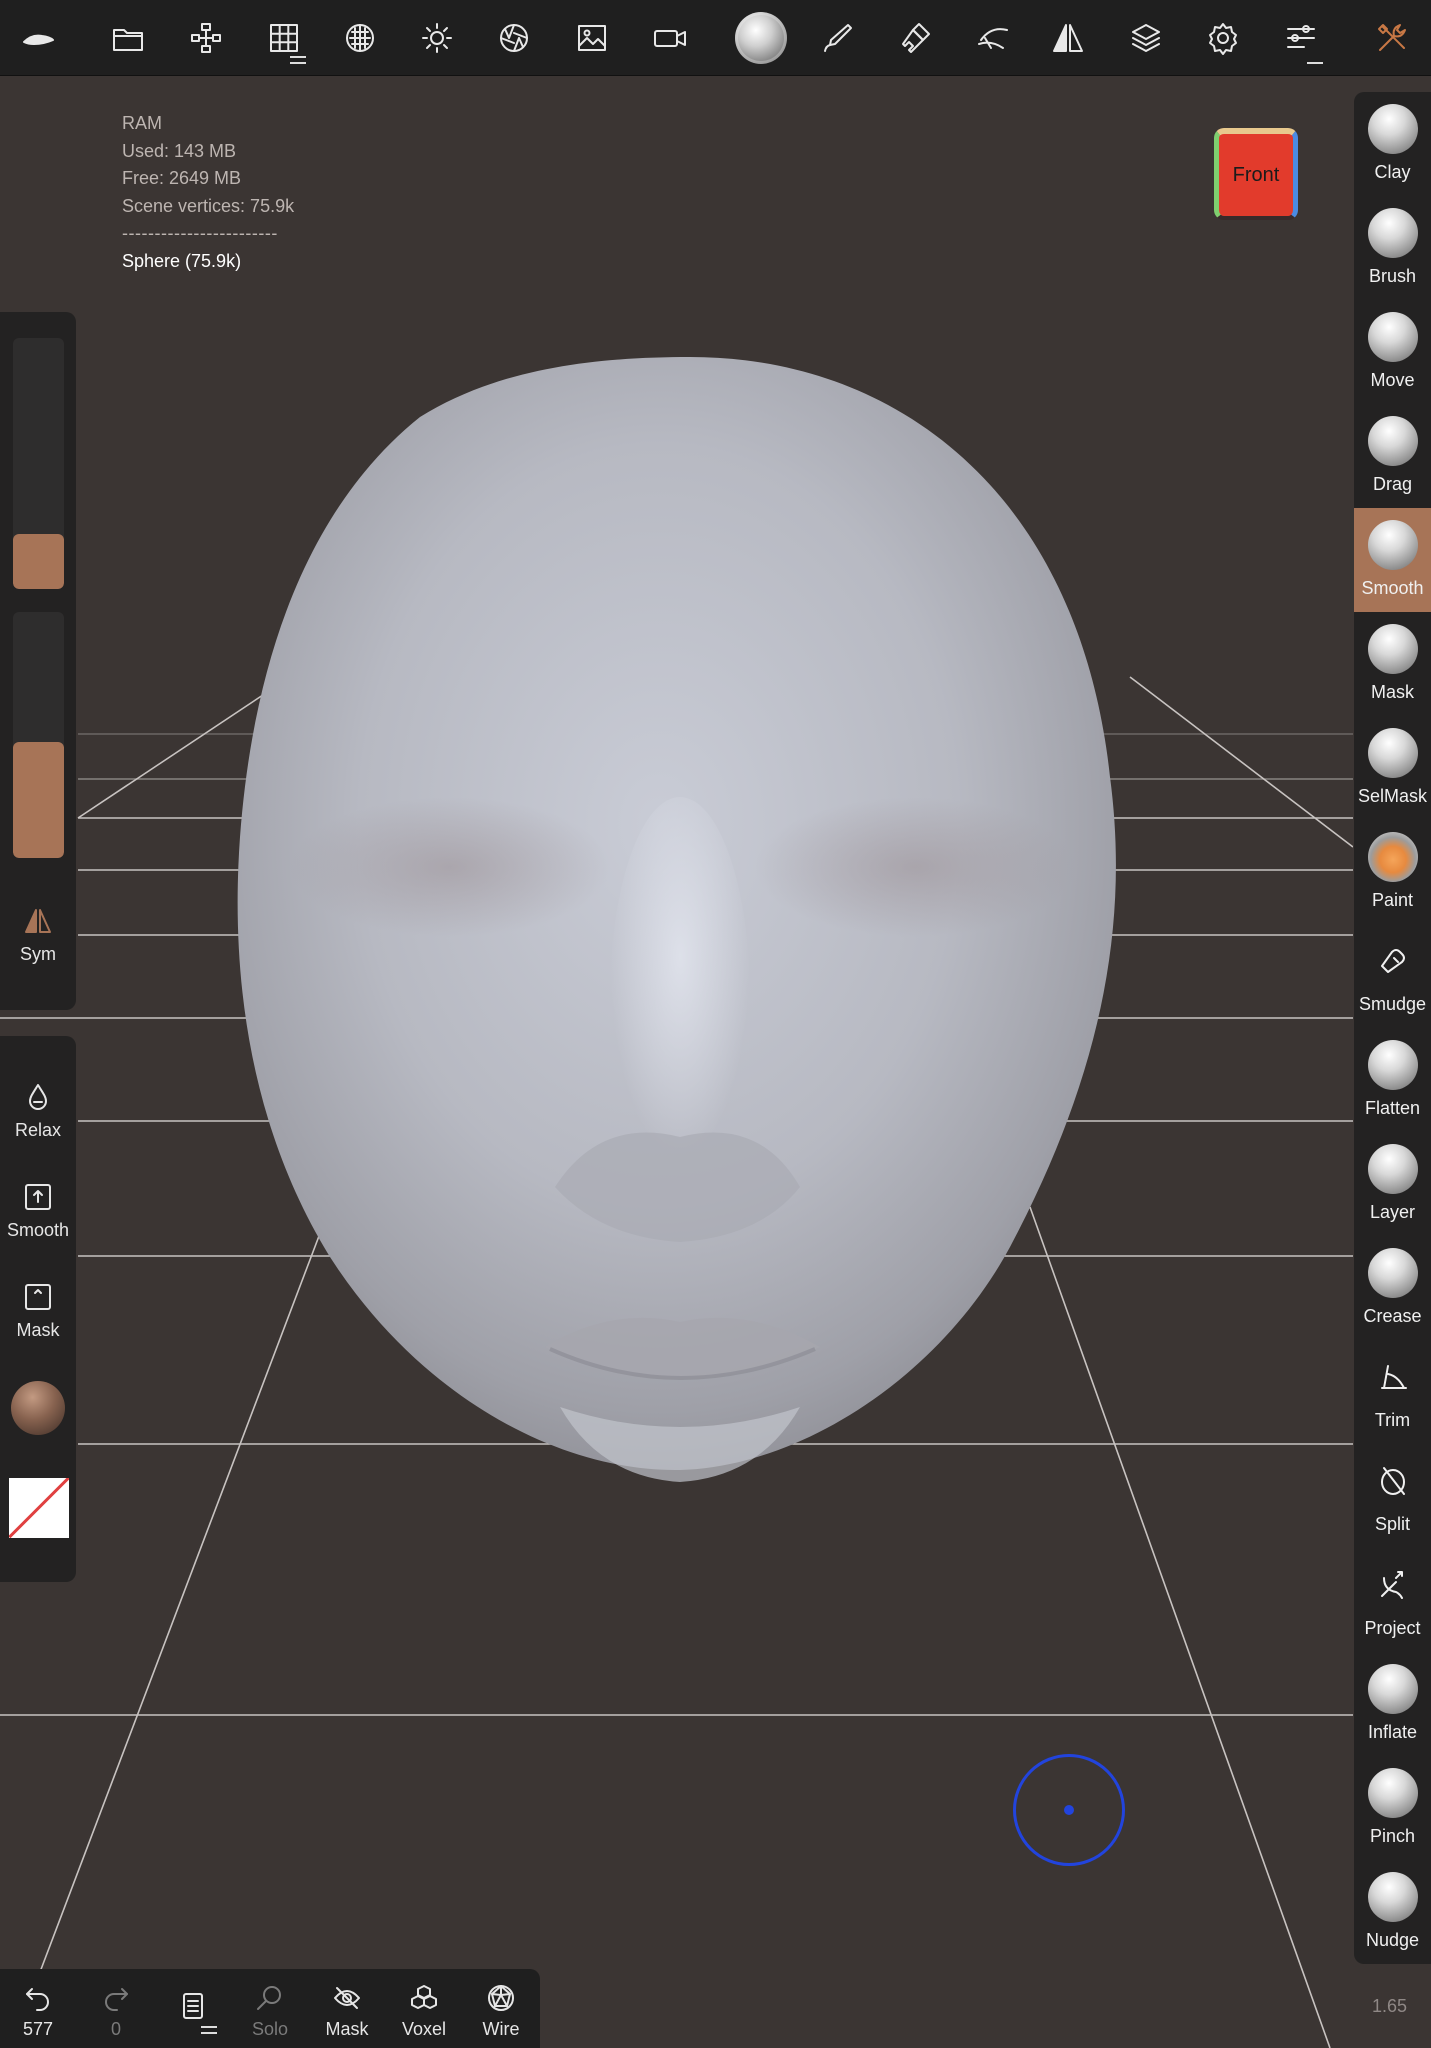 This screenshot has width=1431, height=2048. What do you see at coordinates (1392, 1004) in the screenshot?
I see `tool-label: Smudge` at bounding box center [1392, 1004].